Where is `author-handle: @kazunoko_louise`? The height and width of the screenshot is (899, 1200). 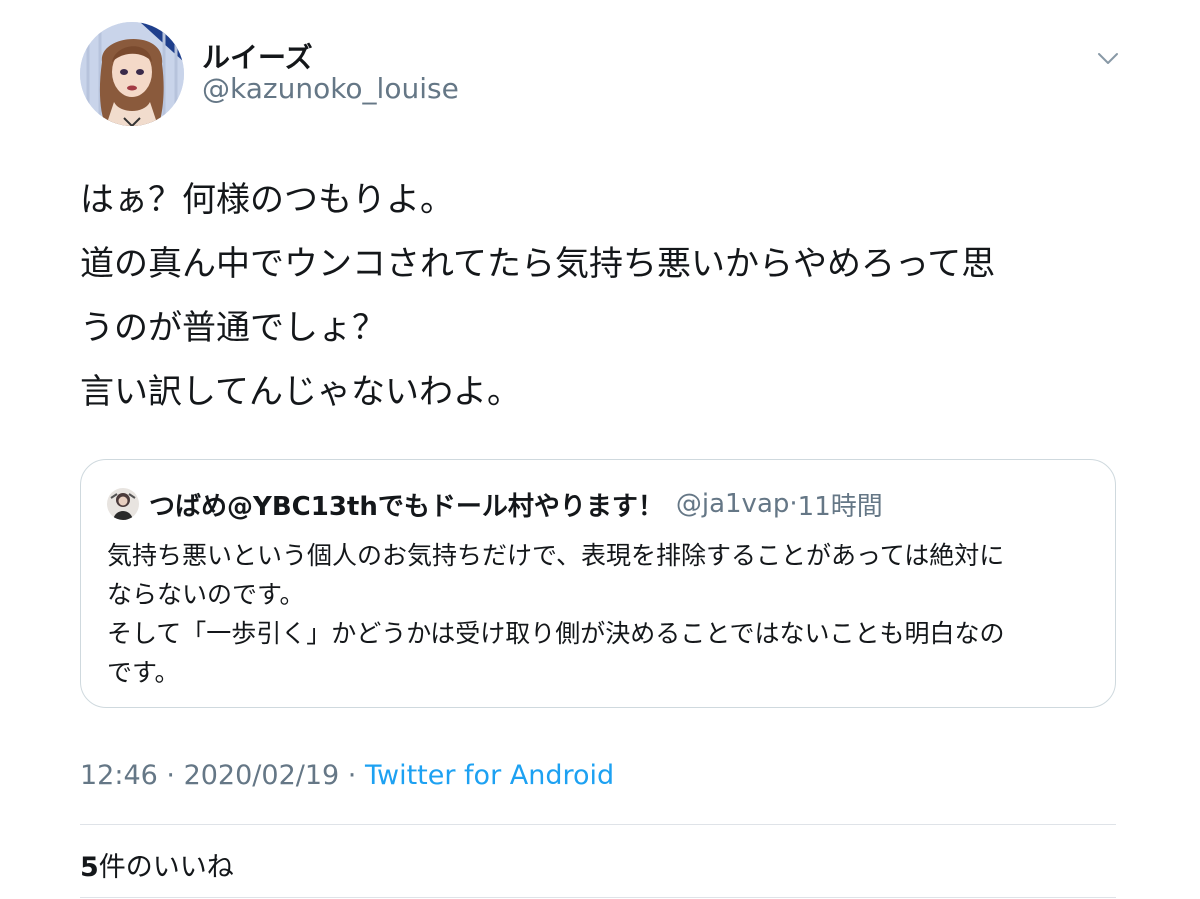 author-handle: @kazunoko_louise is located at coordinates (330, 88).